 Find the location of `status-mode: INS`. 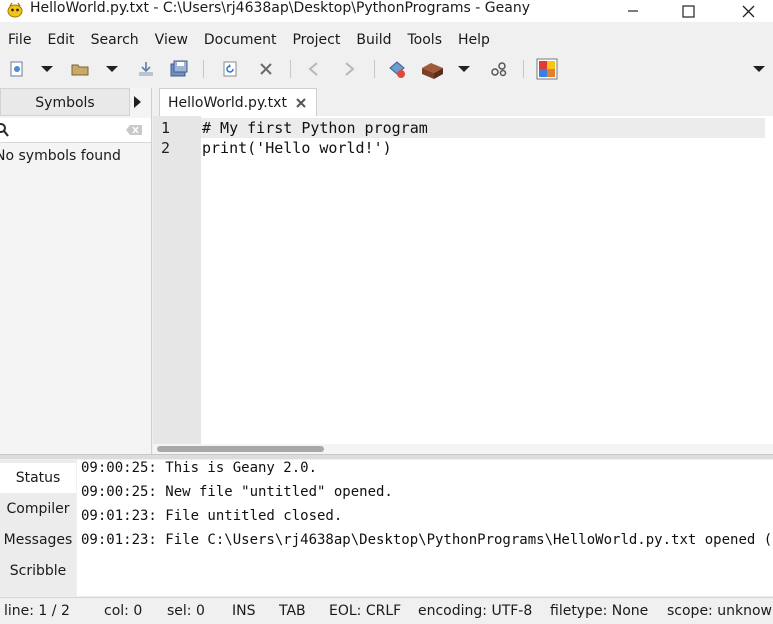

status-mode: INS is located at coordinates (244, 611).